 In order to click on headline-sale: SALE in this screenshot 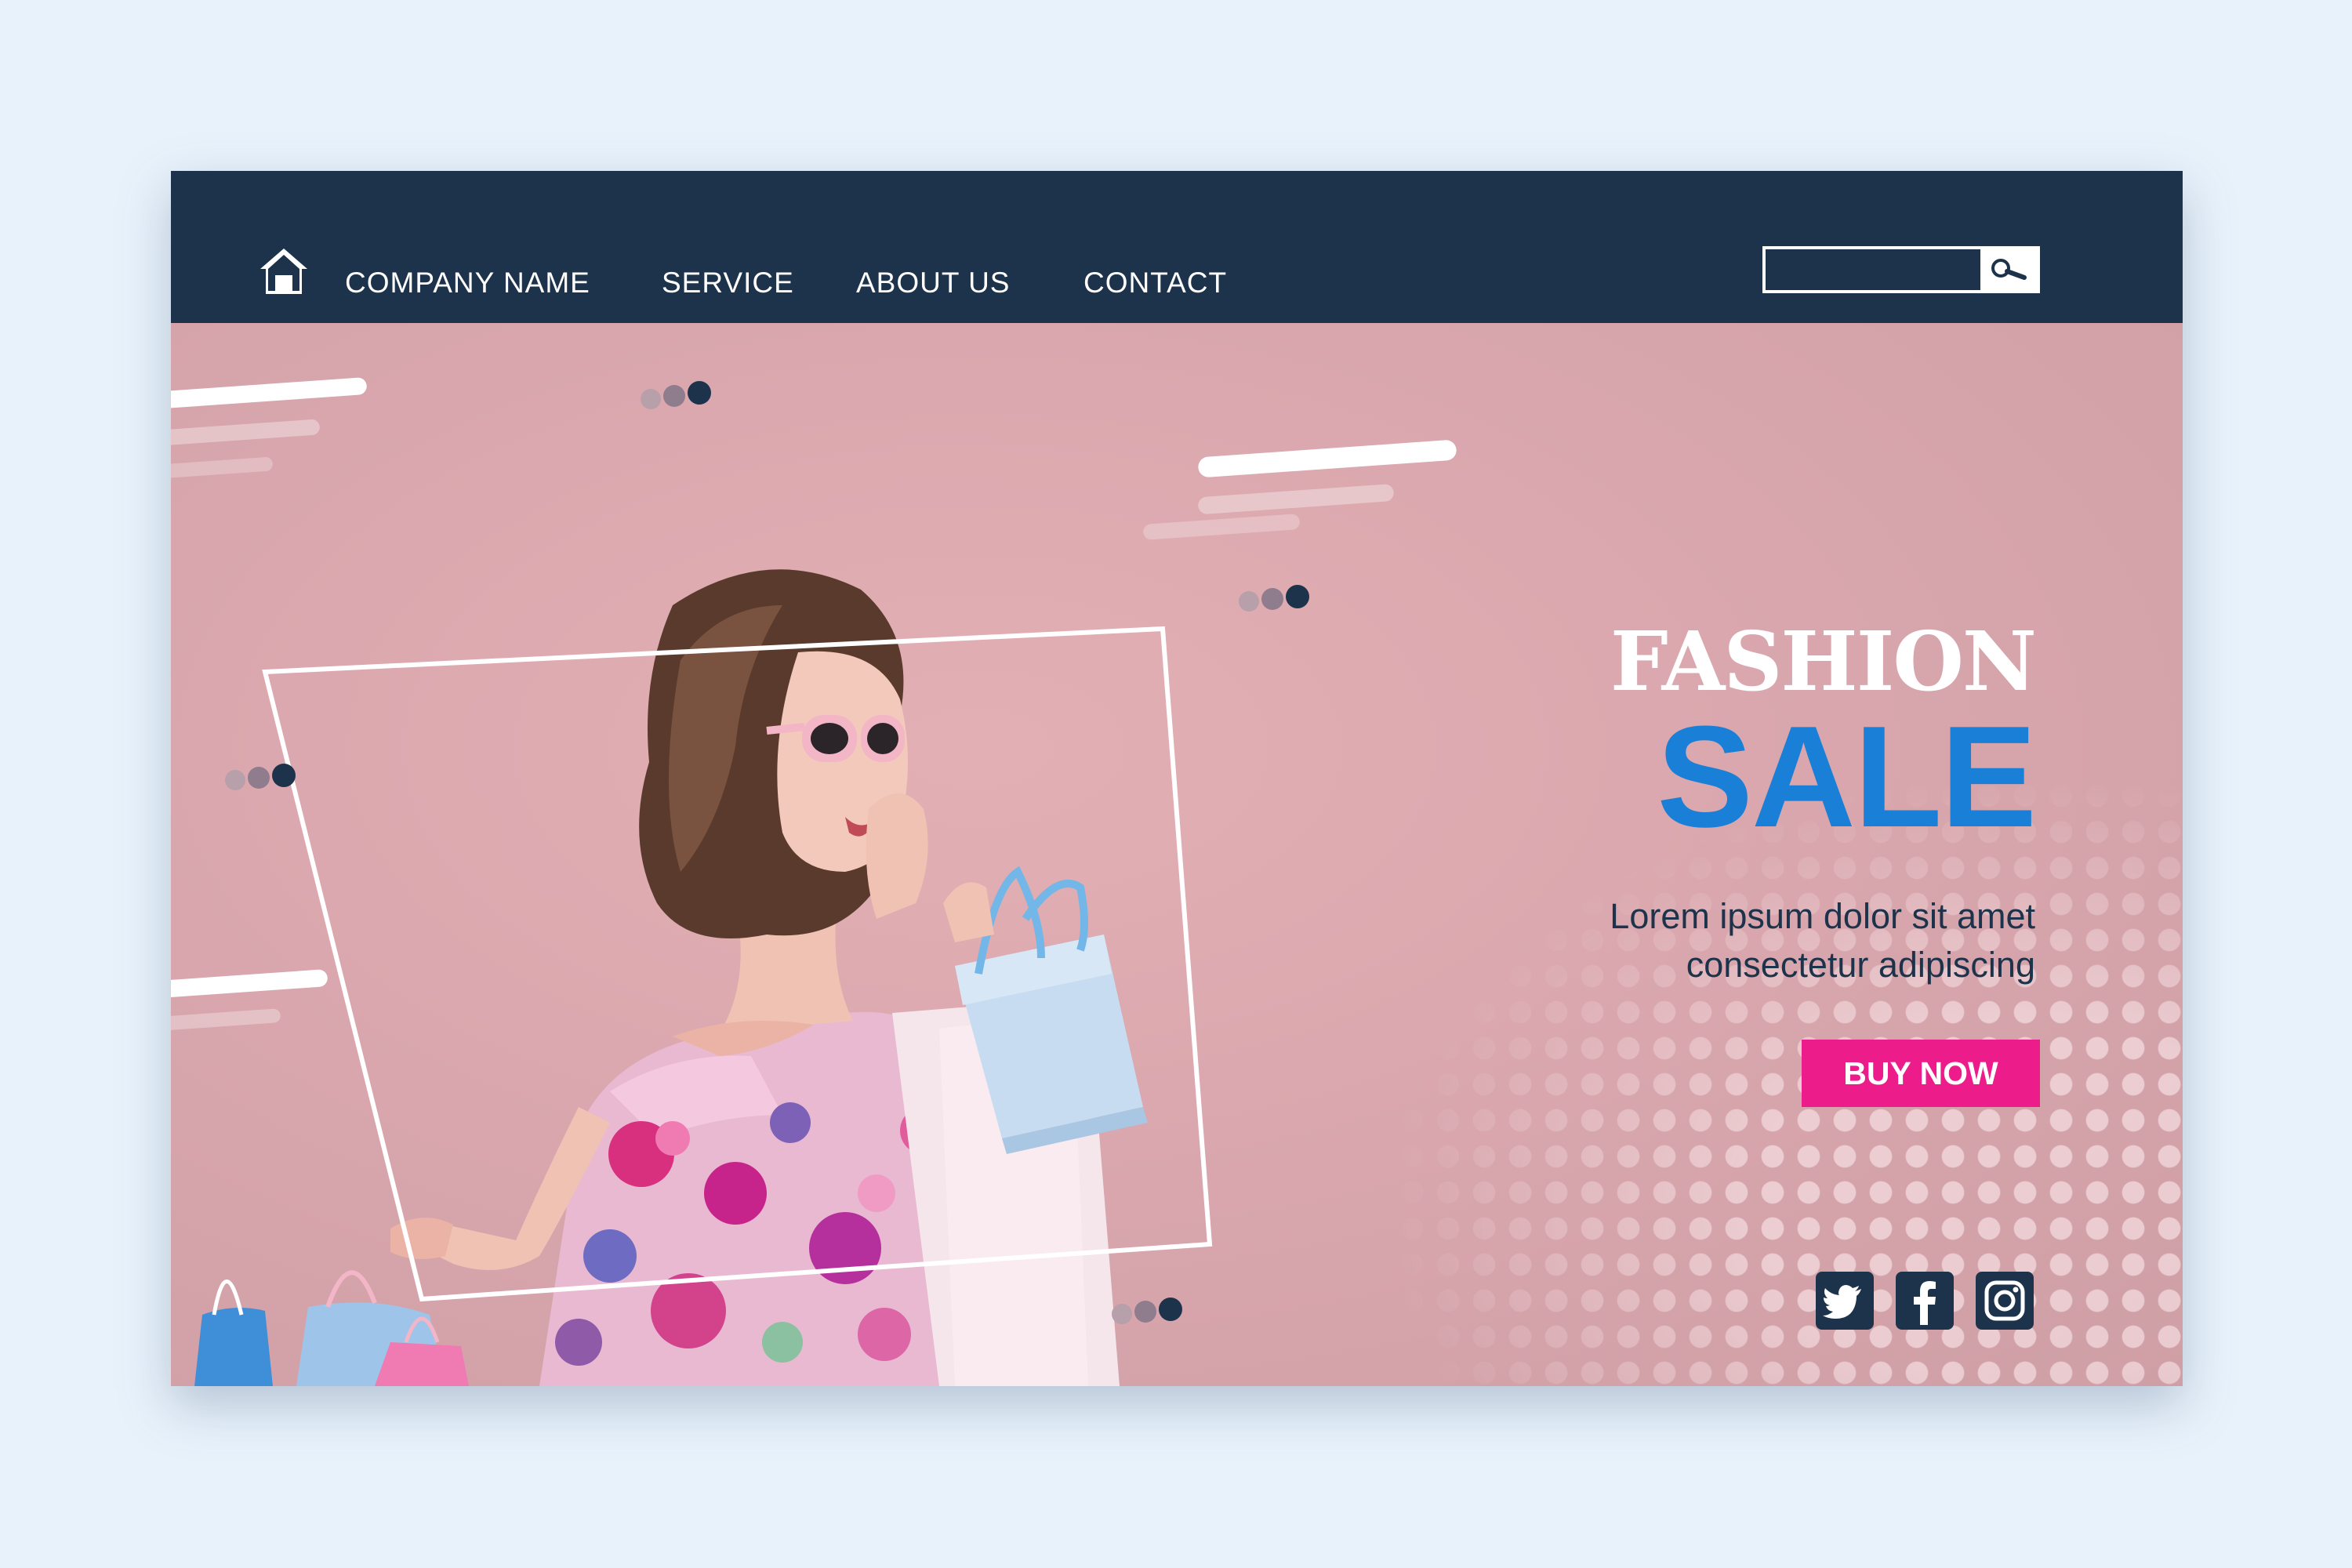, I will do `click(1847, 776)`.